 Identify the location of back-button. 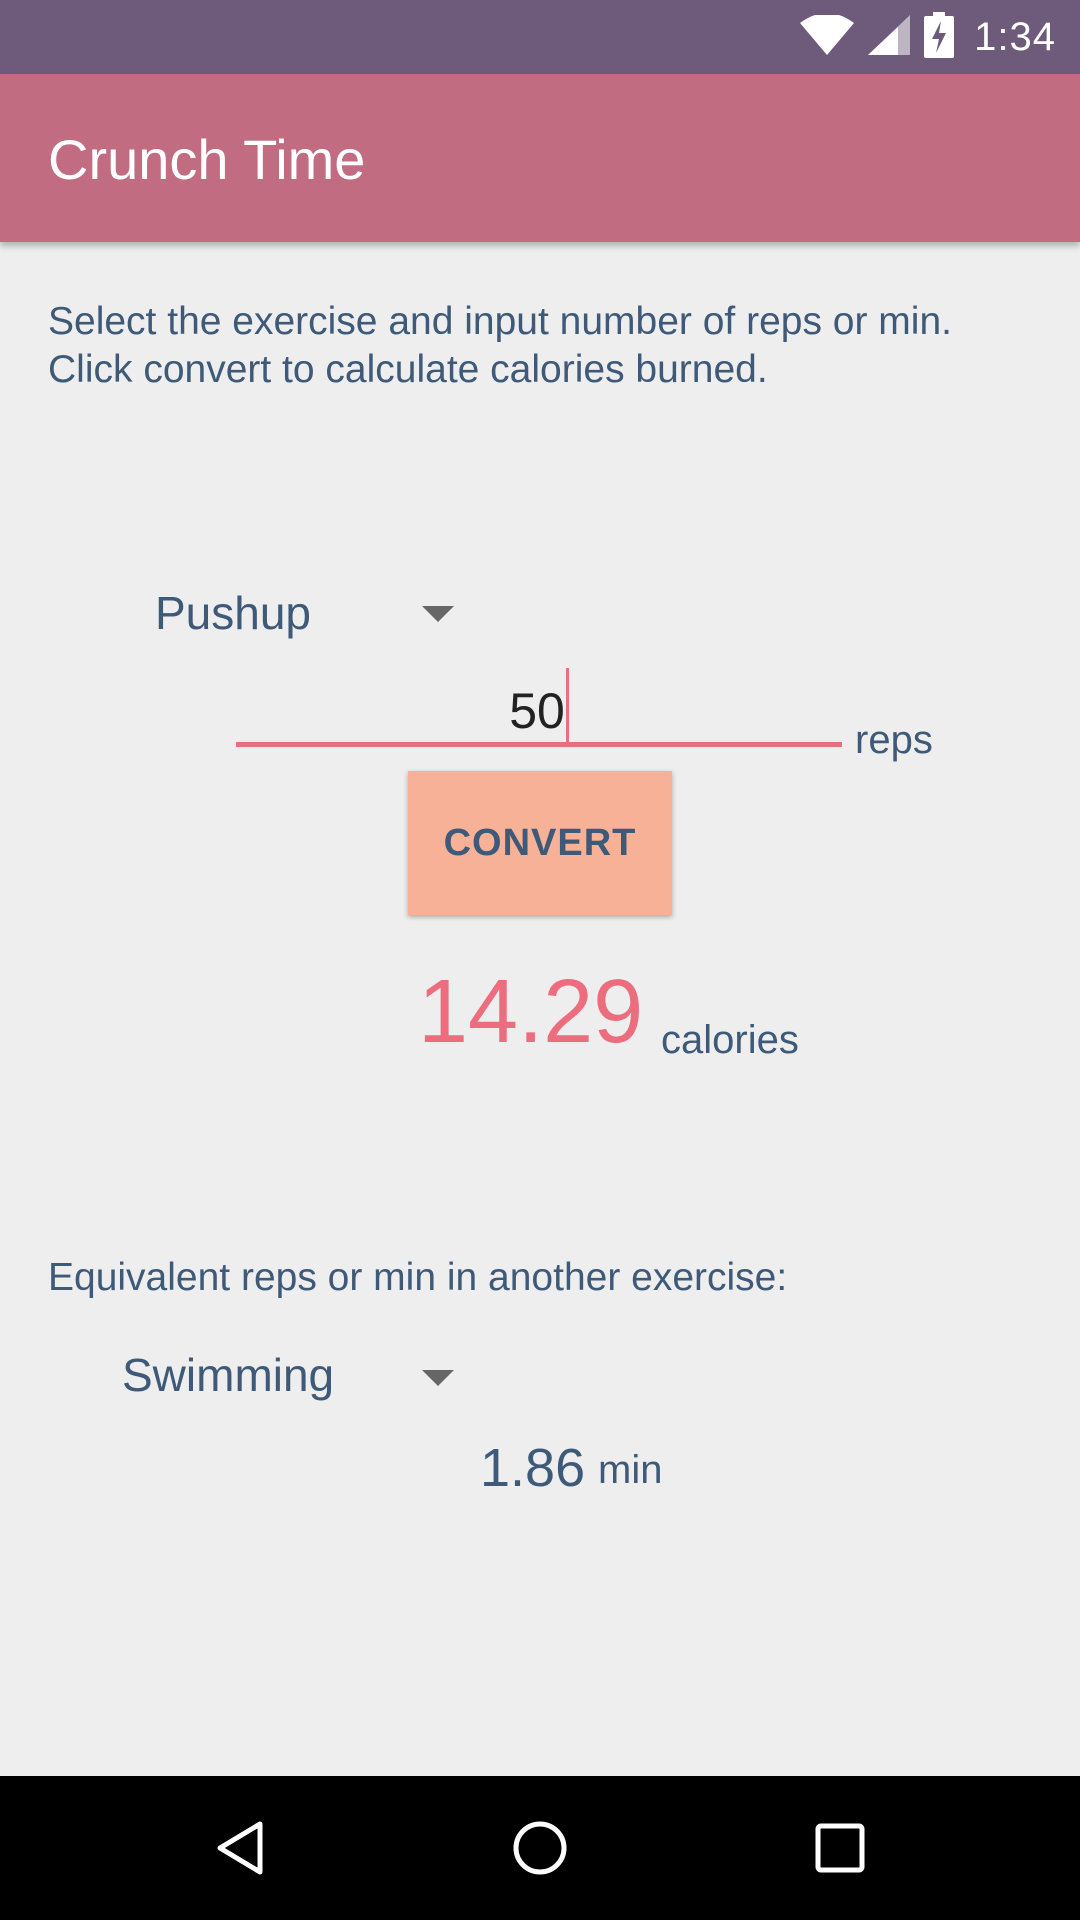
(240, 1848).